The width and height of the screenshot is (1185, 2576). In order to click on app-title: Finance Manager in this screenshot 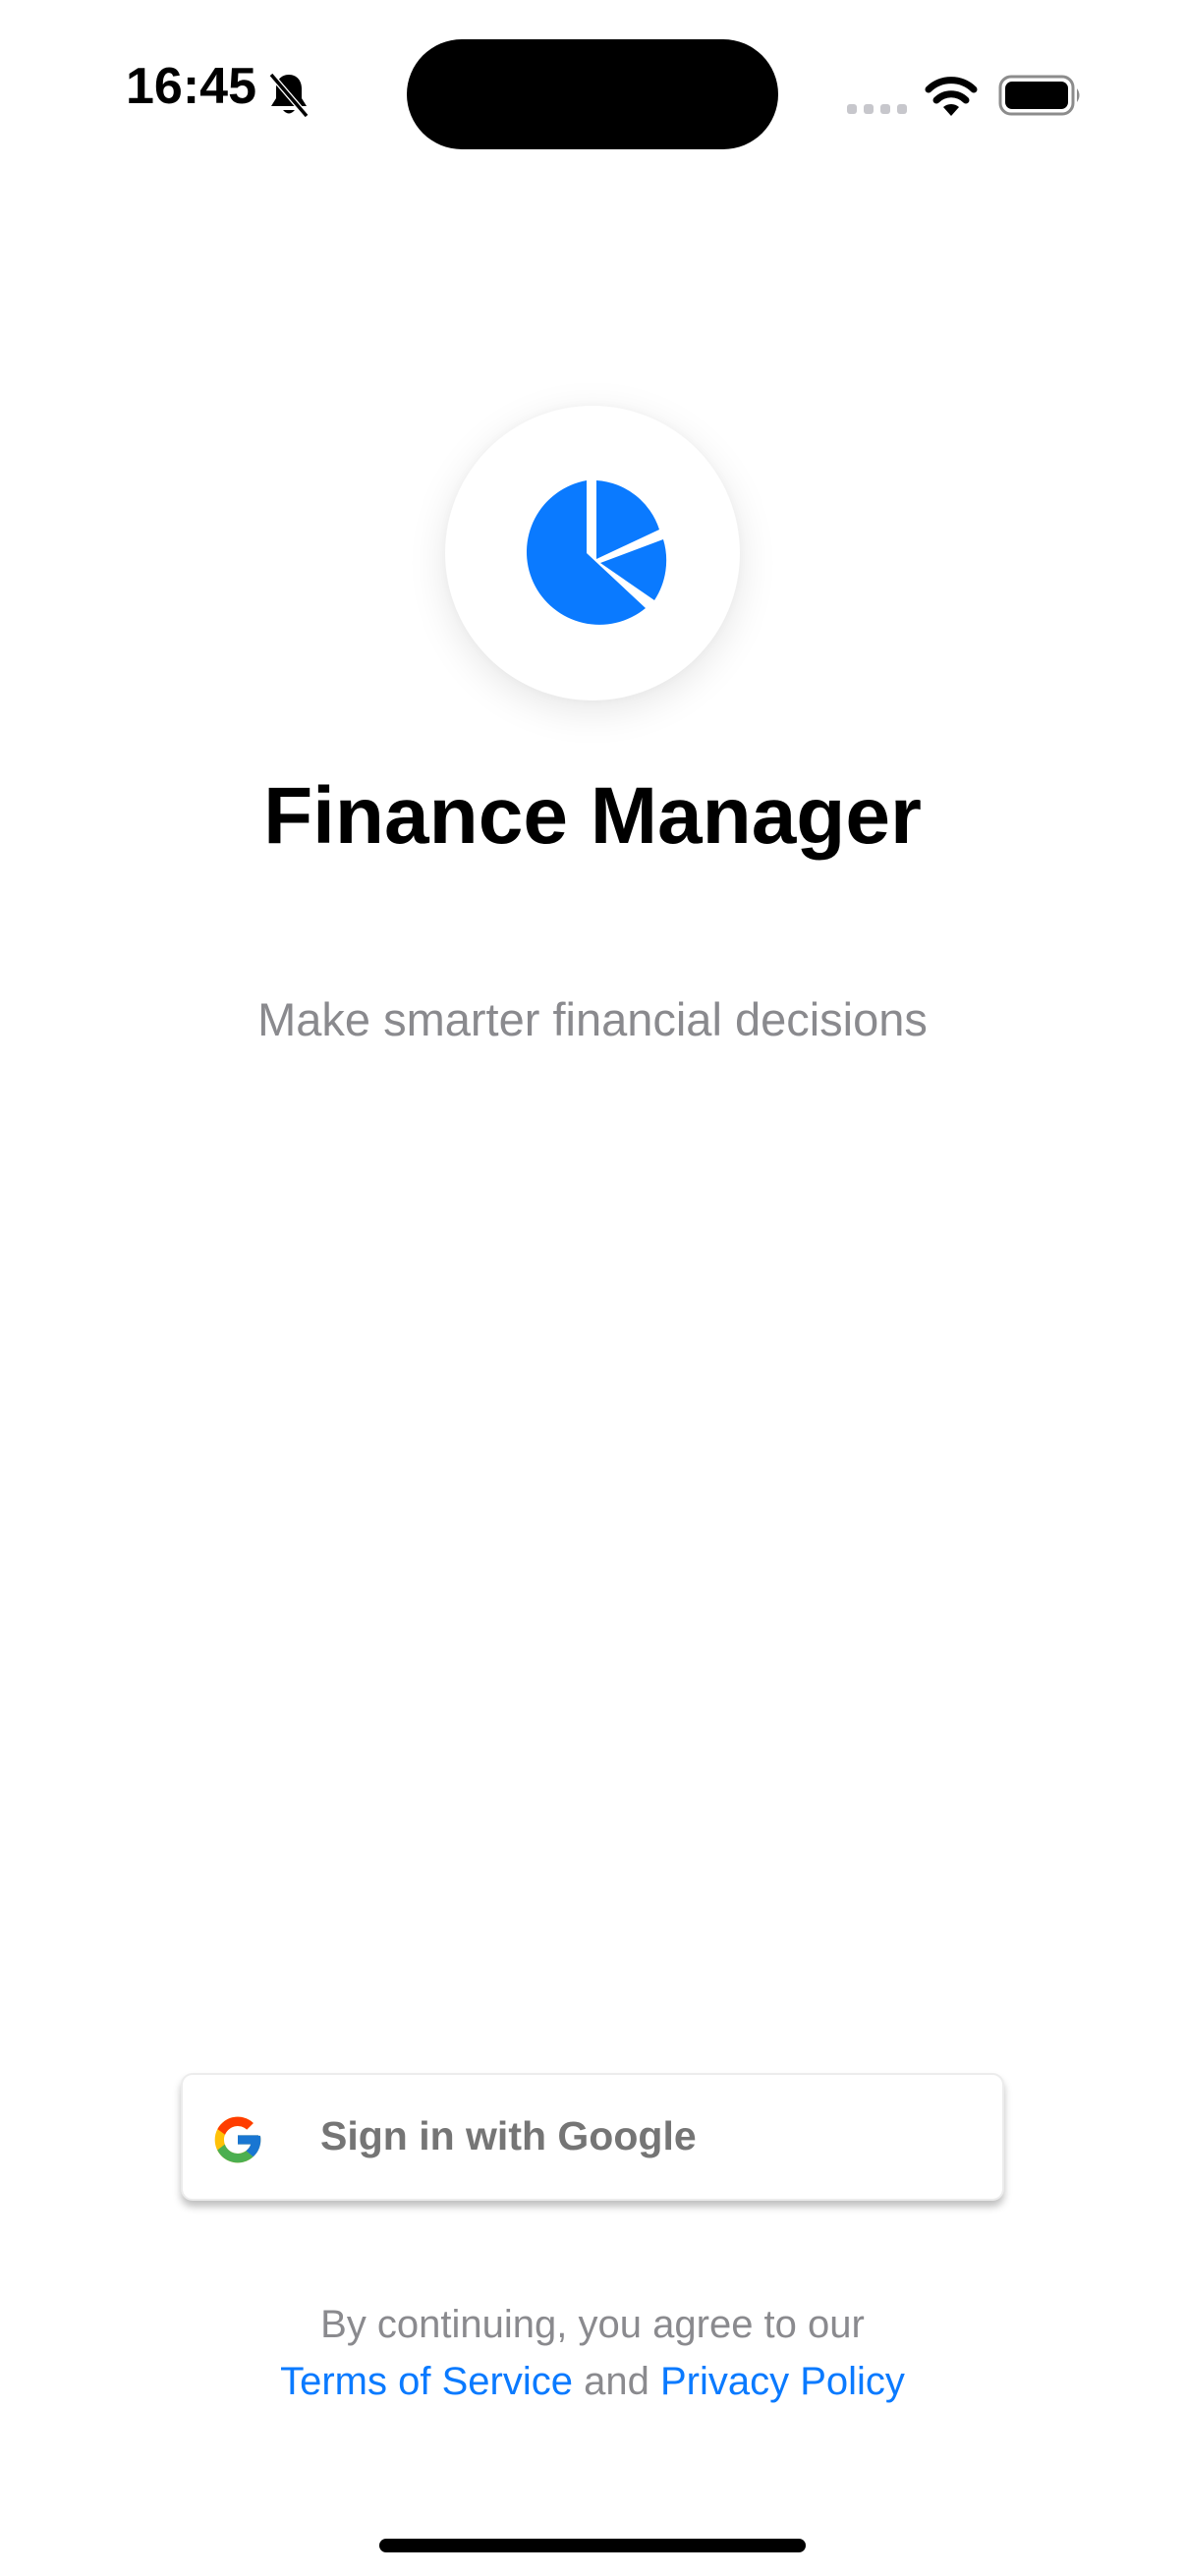, I will do `click(592, 816)`.